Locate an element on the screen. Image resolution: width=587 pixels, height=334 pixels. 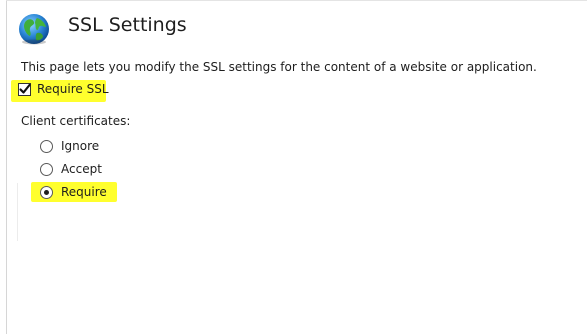
group-divider is located at coordinates (17, 212).